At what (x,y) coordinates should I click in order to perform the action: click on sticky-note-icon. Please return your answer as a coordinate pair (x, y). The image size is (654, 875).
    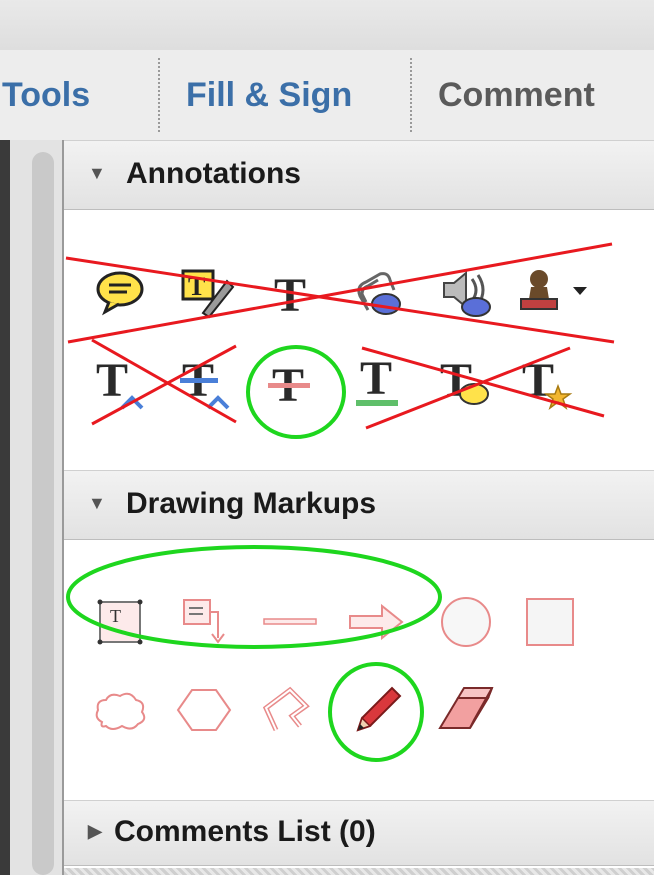
    Looking at the image, I should click on (120, 292).